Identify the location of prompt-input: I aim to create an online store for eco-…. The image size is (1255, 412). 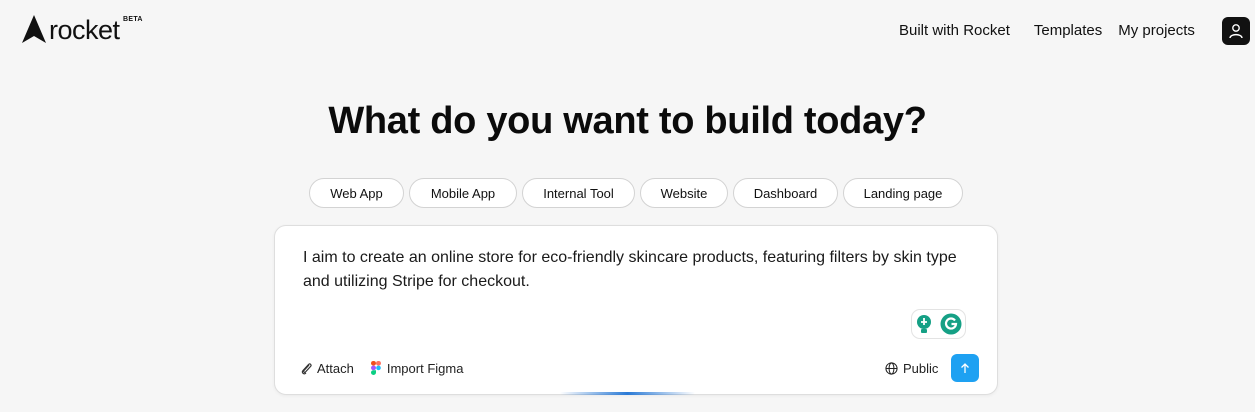
(643, 270).